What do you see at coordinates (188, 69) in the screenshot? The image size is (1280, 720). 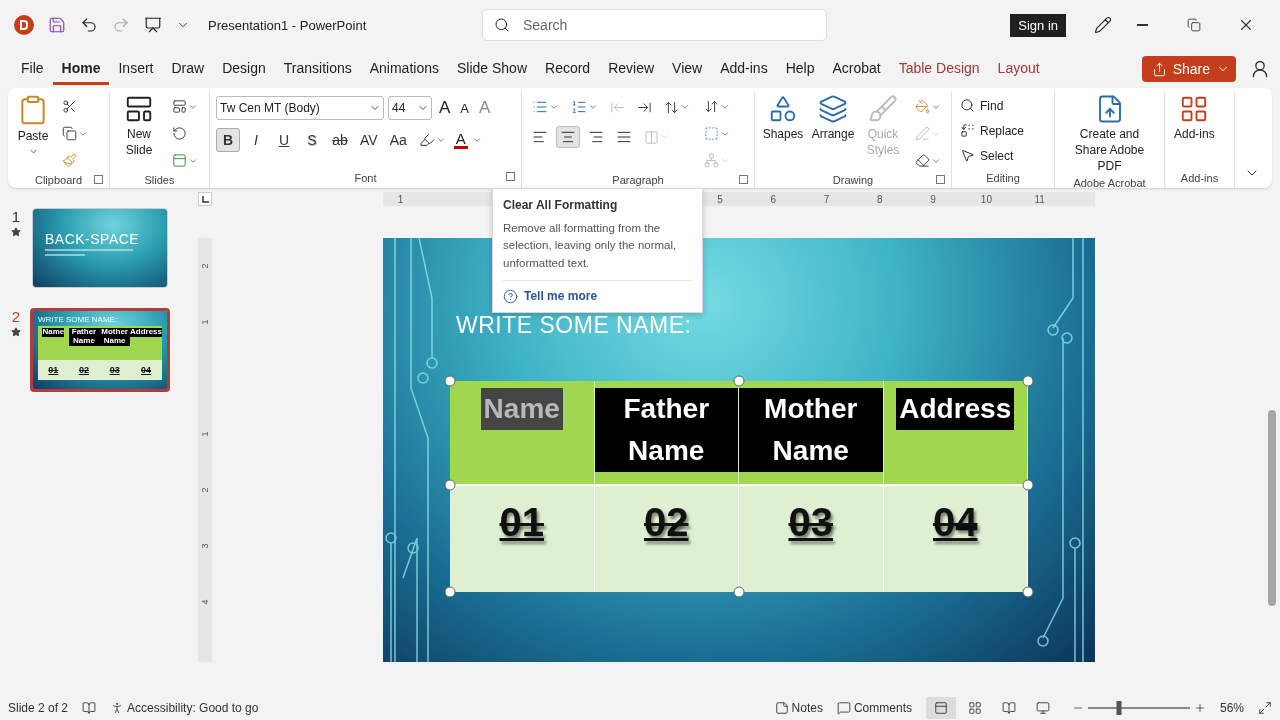 I see `ribbon-tab: Draw` at bounding box center [188, 69].